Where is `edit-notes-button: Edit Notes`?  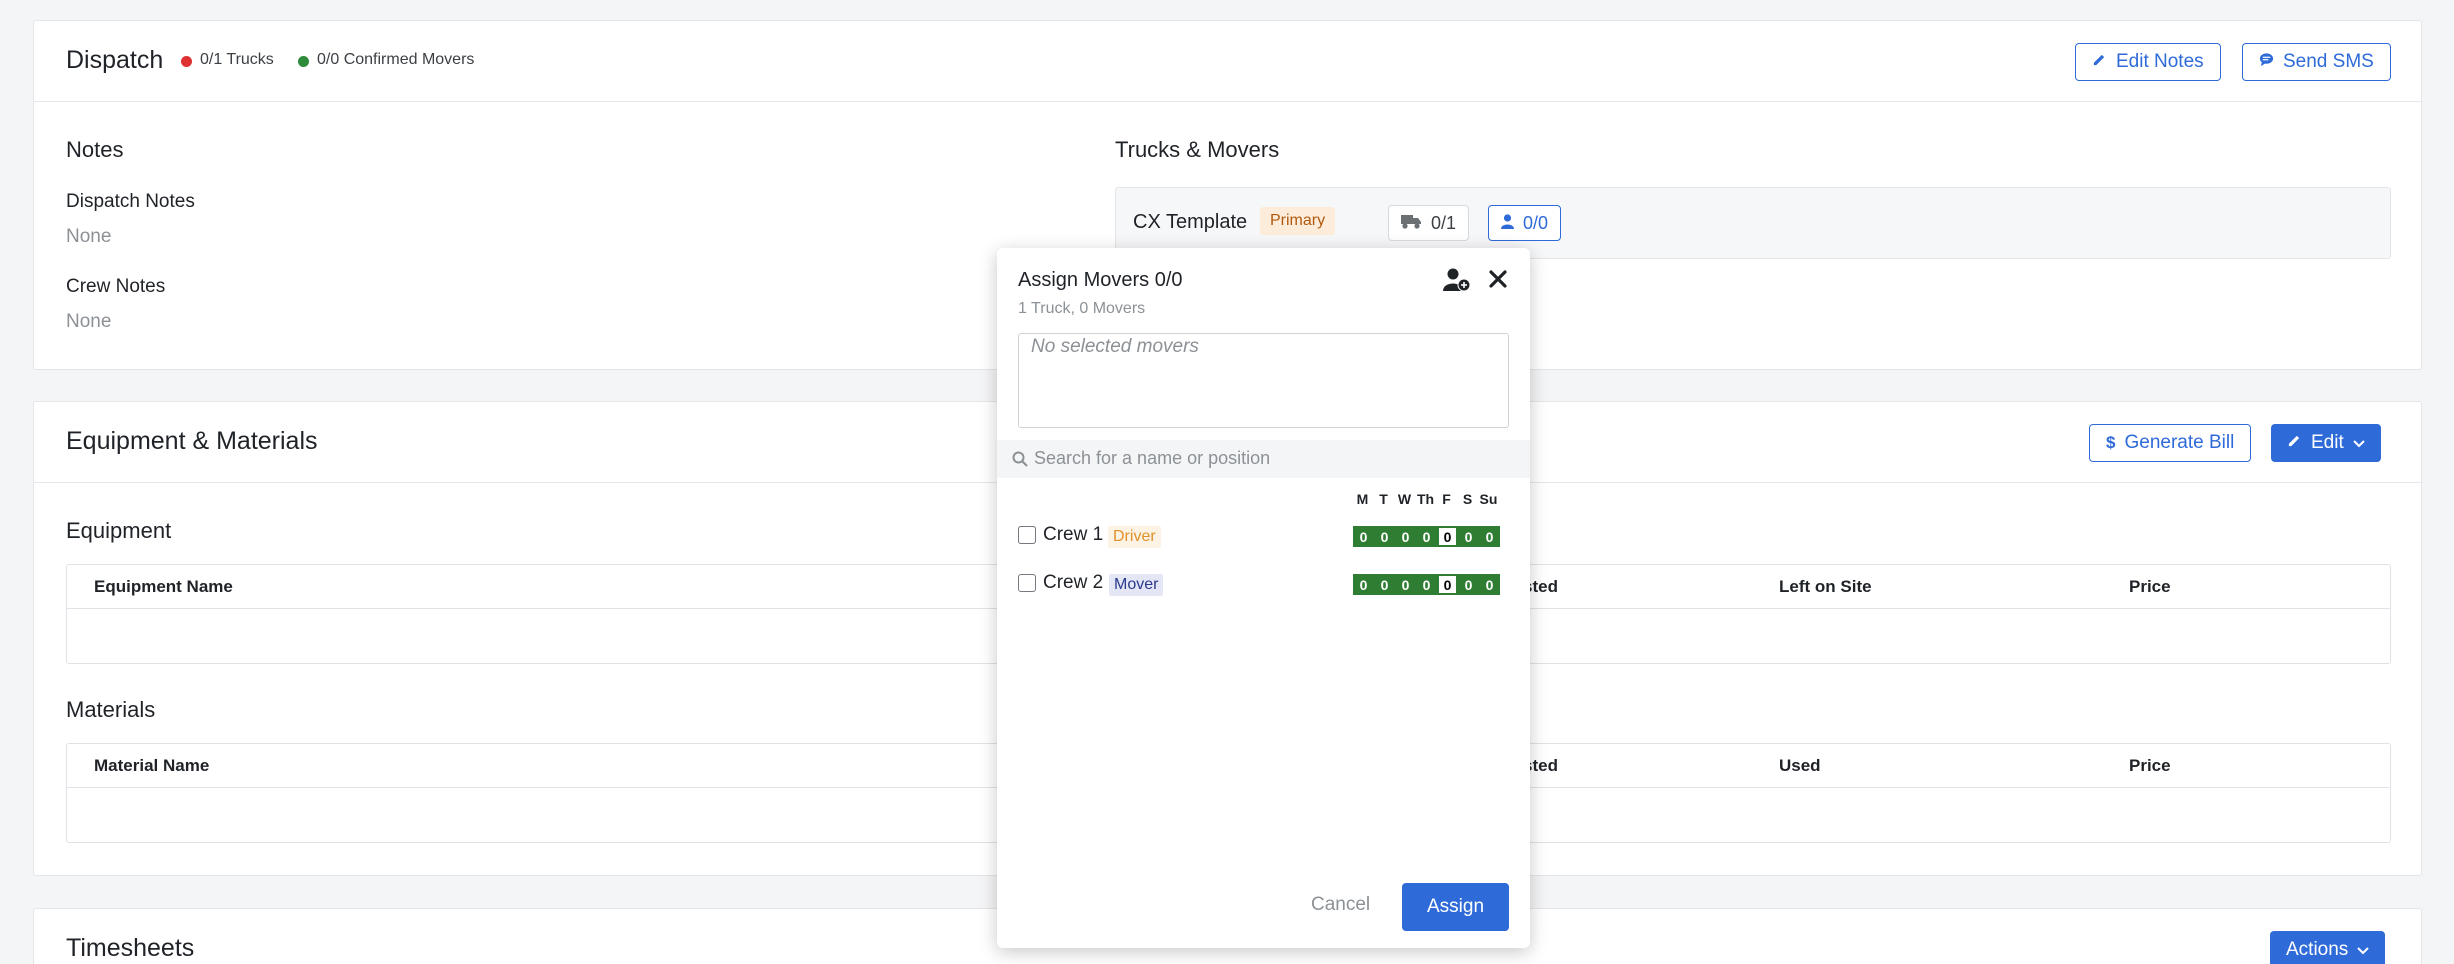
edit-notes-button: Edit Notes is located at coordinates (2148, 62).